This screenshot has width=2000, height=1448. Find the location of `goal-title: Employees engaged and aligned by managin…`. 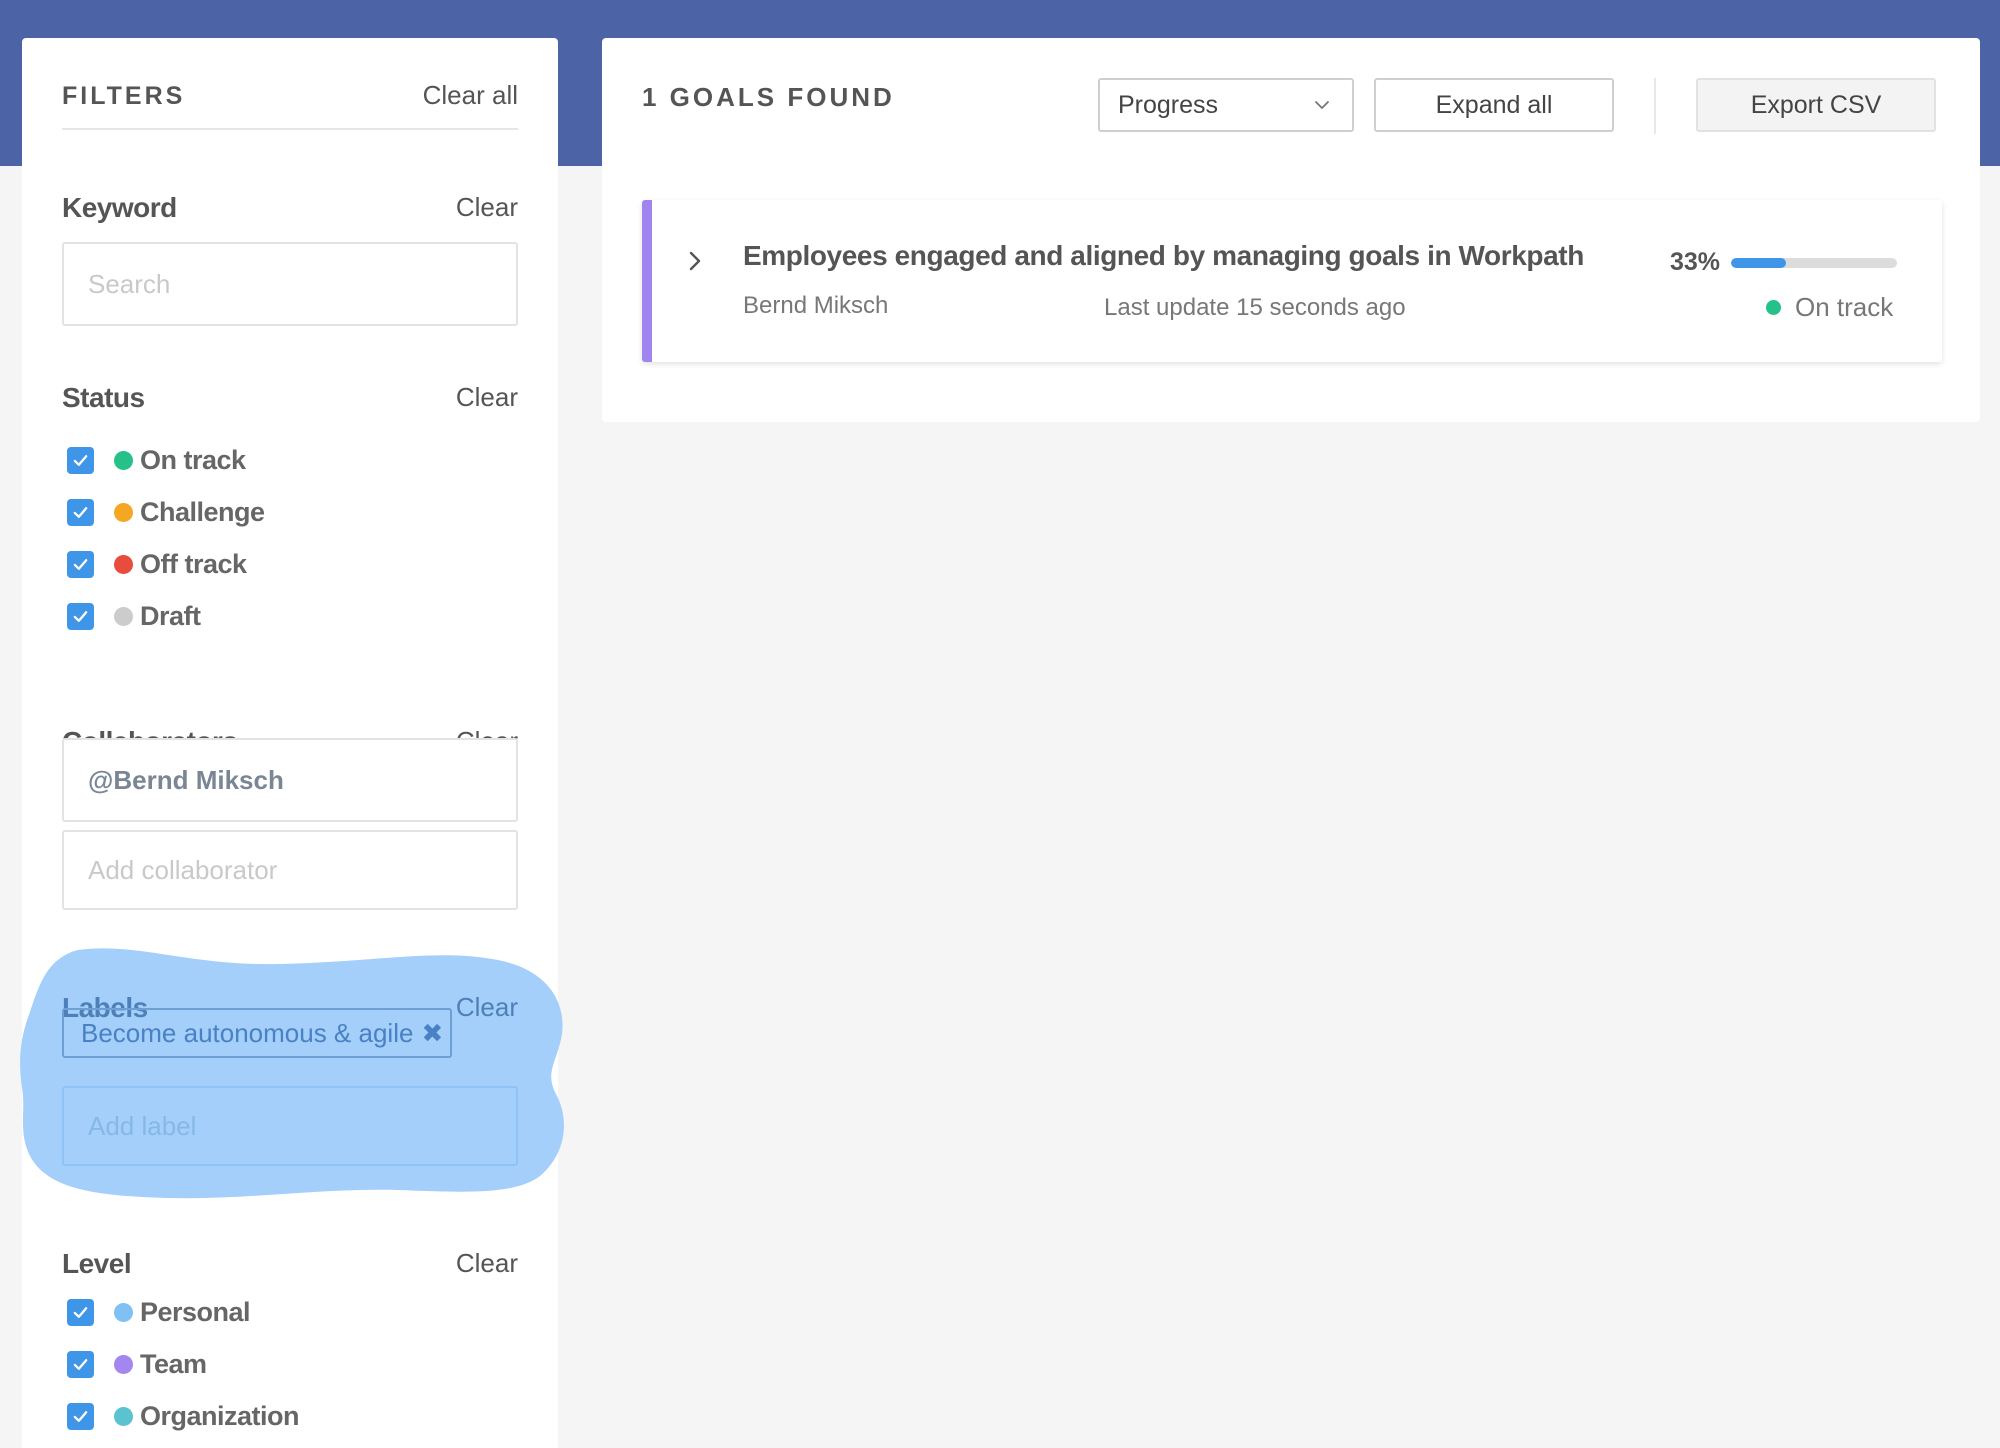

goal-title: Employees engaged and aligned by managin… is located at coordinates (1163, 256).